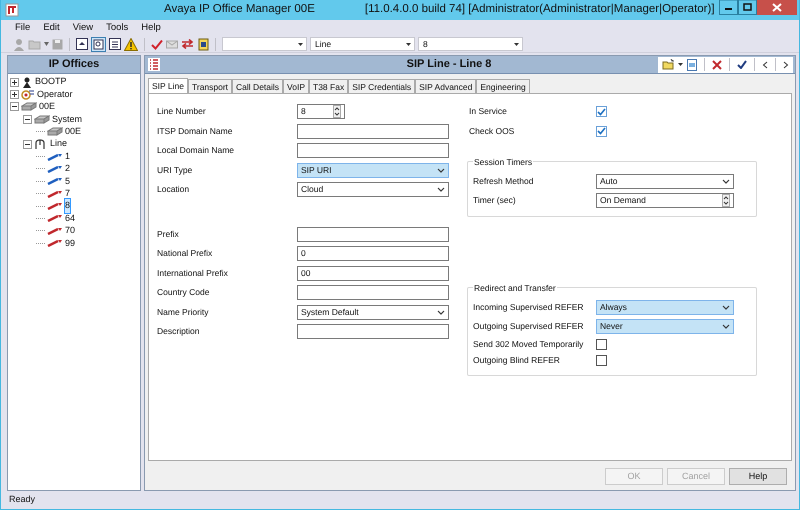 The width and height of the screenshot is (800, 510). I want to click on toolbar-dropdown: Line, so click(362, 44).